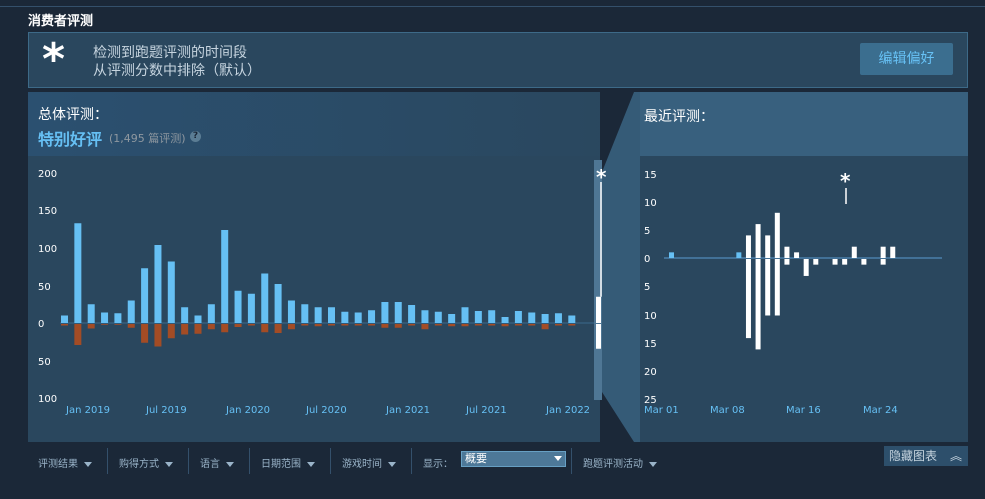 The image size is (985, 499). Describe the element at coordinates (54, 59) in the screenshot. I see `asterisk-icon: *` at that location.